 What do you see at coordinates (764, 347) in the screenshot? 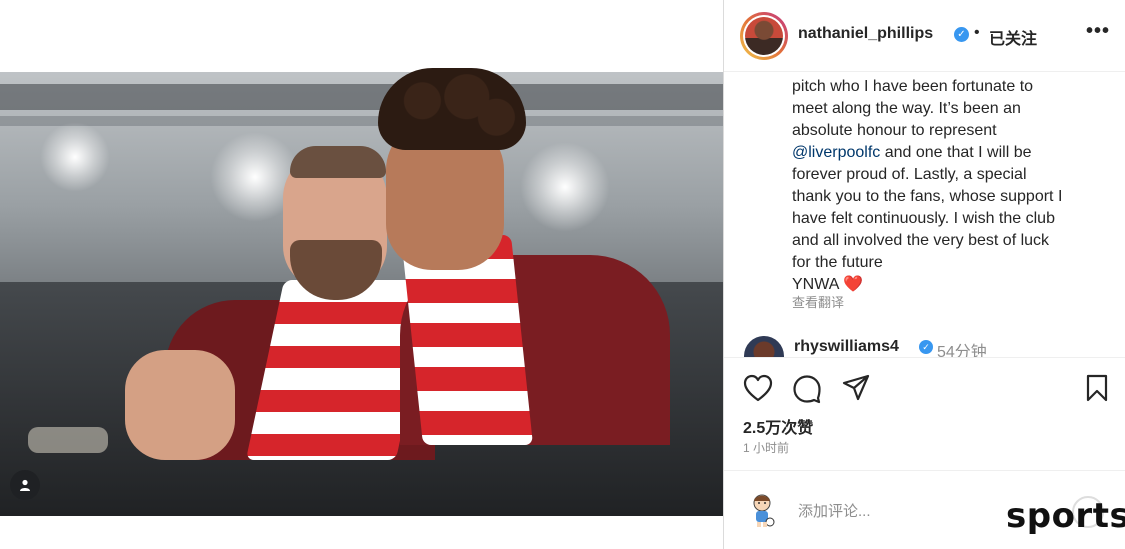
I see `comment-avatar` at bounding box center [764, 347].